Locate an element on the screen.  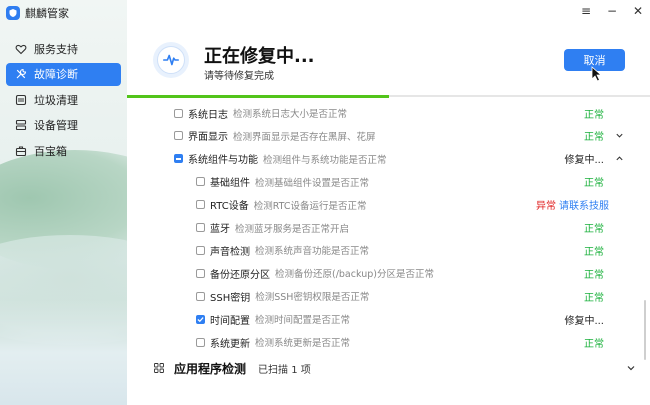
sidebar-item-fault-diagnosis: 故障诊断 is located at coordinates (63, 74).